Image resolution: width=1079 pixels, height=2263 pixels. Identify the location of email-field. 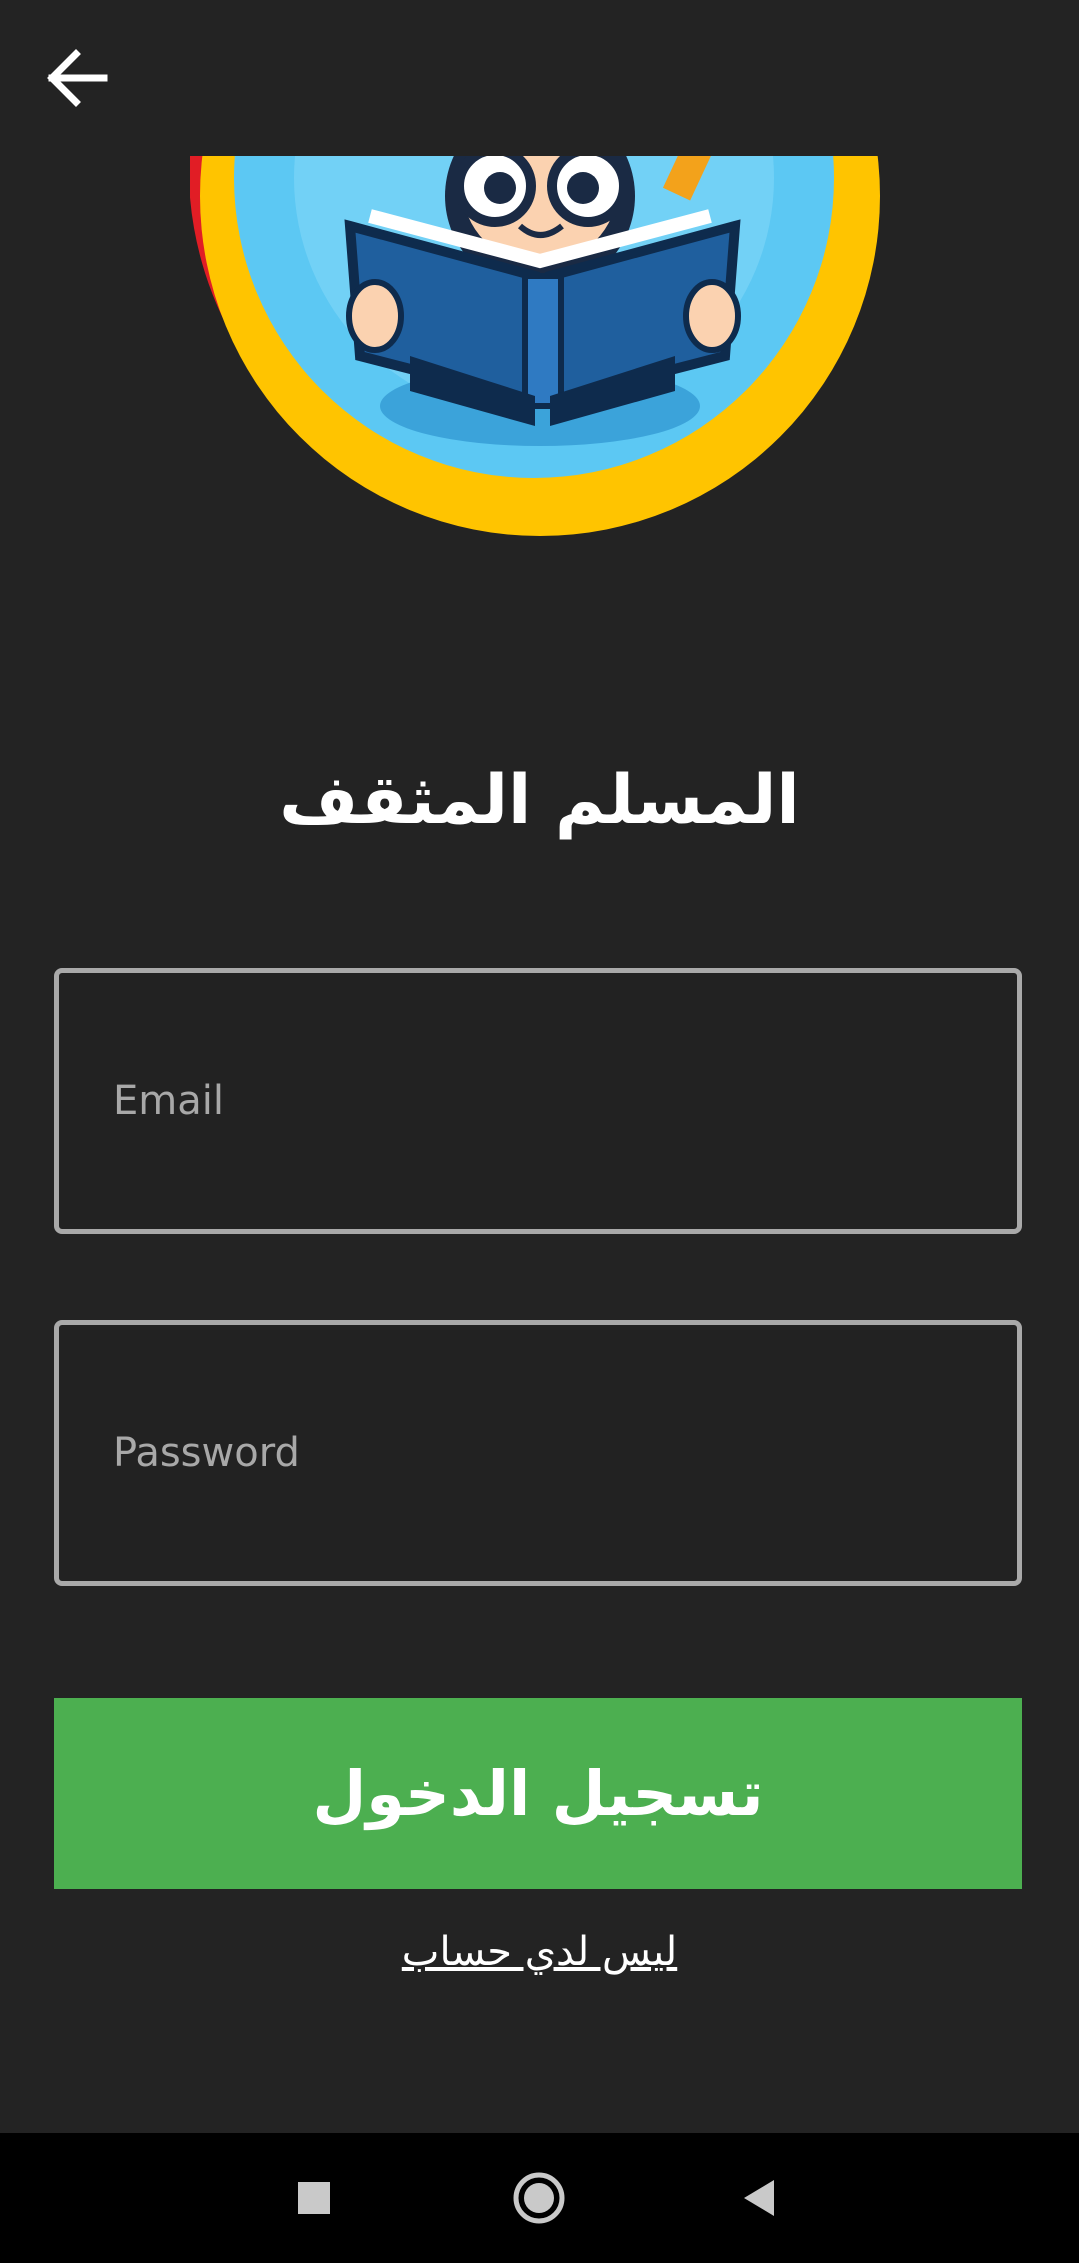
(538, 1101).